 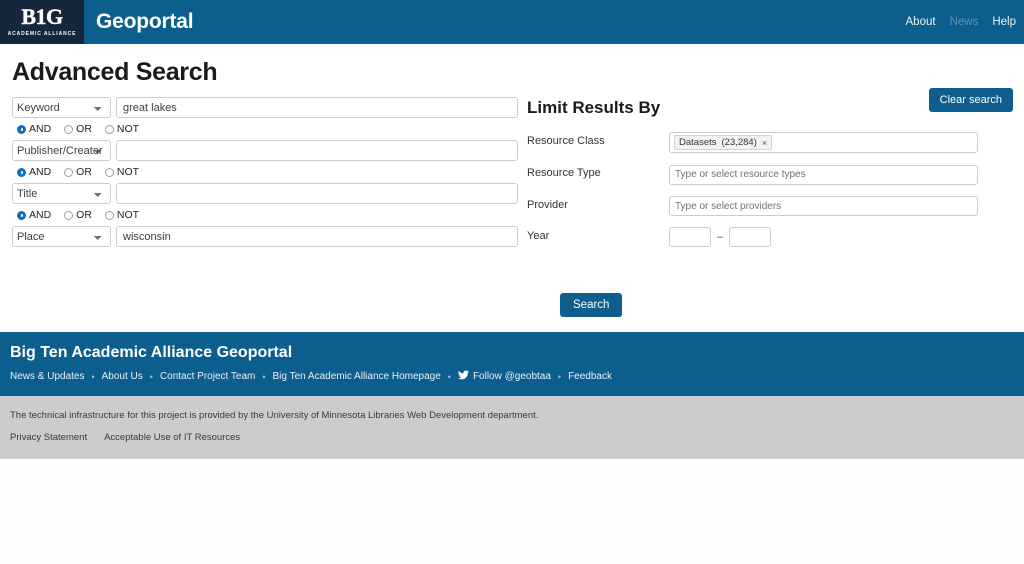 I want to click on resource-type-input, so click(x=823, y=174).